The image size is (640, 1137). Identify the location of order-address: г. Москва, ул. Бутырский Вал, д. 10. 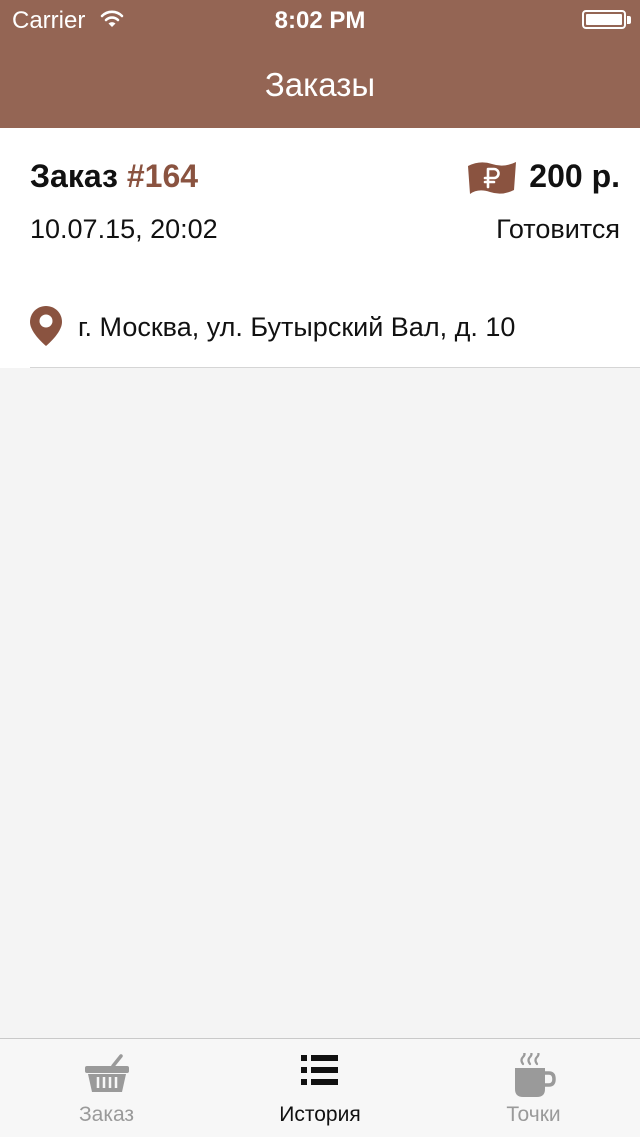
(297, 327).